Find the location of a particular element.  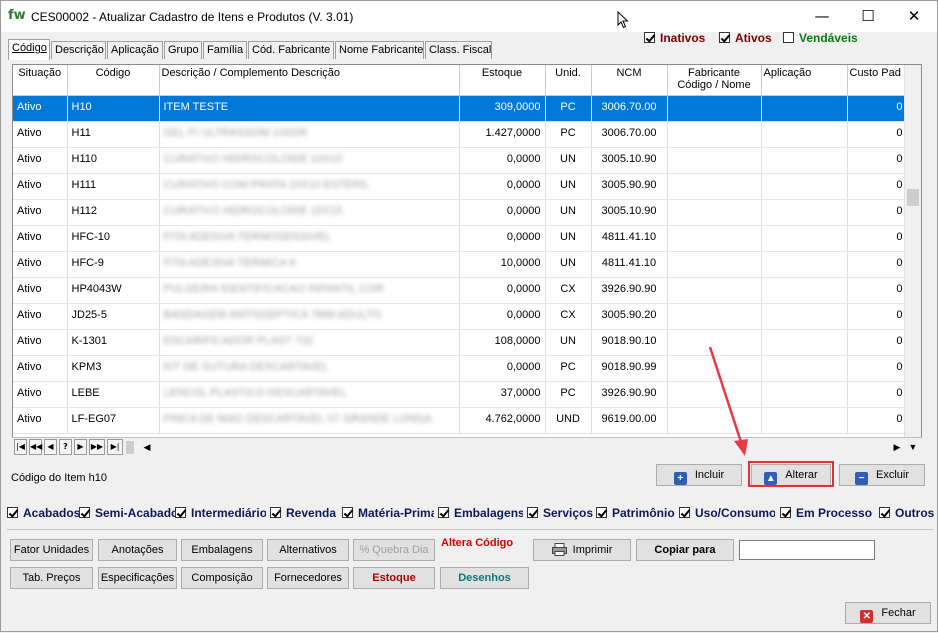

tab-precos-button: Tab. Preços is located at coordinates (51, 578).